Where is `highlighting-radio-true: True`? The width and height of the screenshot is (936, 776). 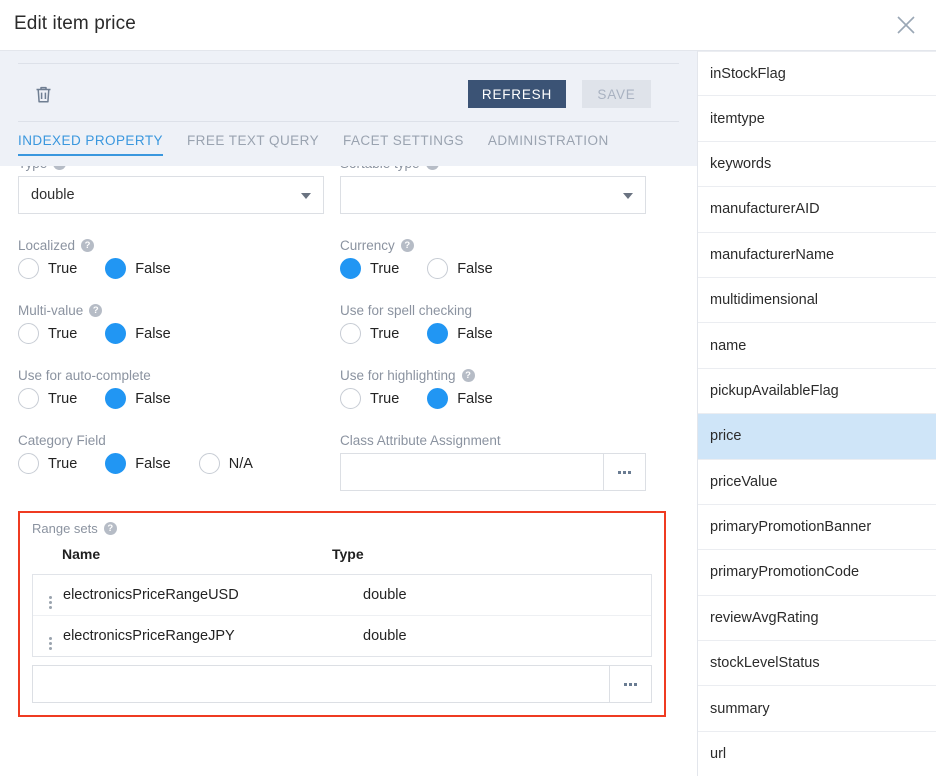 highlighting-radio-true: True is located at coordinates (369, 398).